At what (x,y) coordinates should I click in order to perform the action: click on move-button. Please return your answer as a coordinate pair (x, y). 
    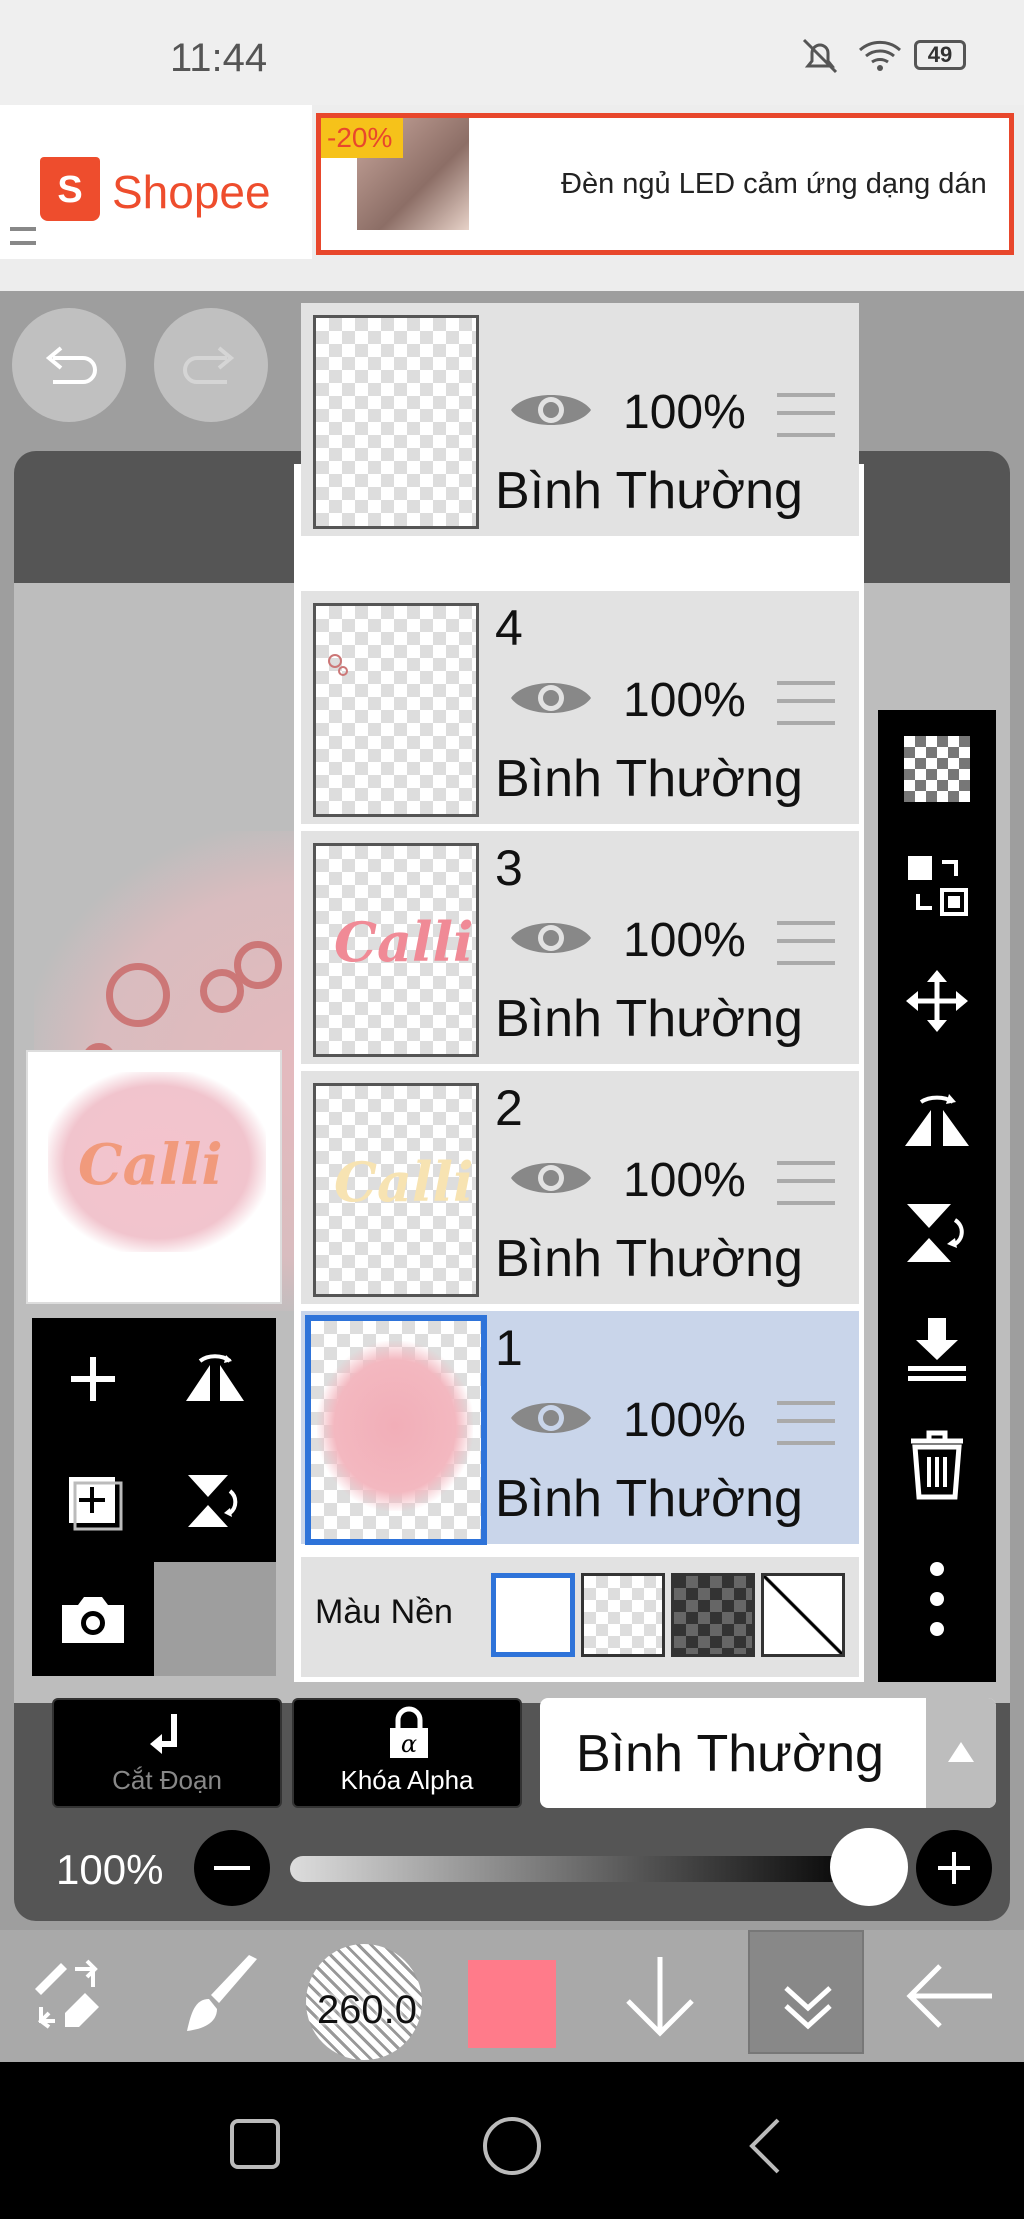
    Looking at the image, I should click on (937, 1001).